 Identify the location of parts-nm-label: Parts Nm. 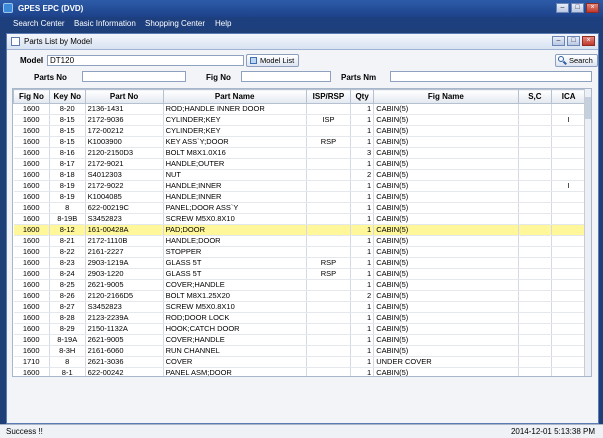
(359, 77).